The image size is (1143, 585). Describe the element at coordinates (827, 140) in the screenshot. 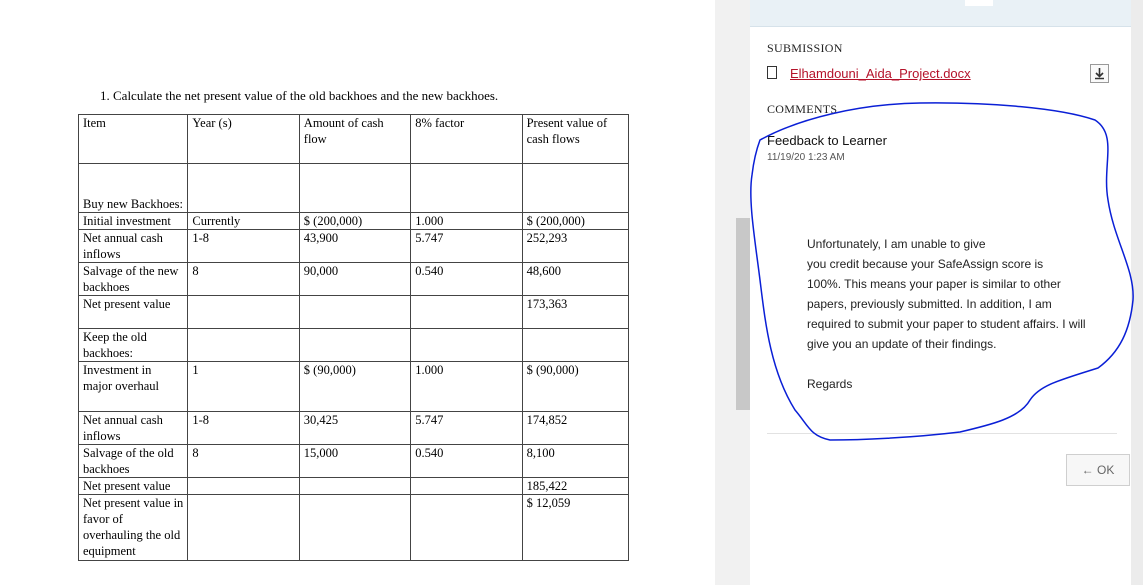

I see `feedback-title: Feedback to Learner` at that location.